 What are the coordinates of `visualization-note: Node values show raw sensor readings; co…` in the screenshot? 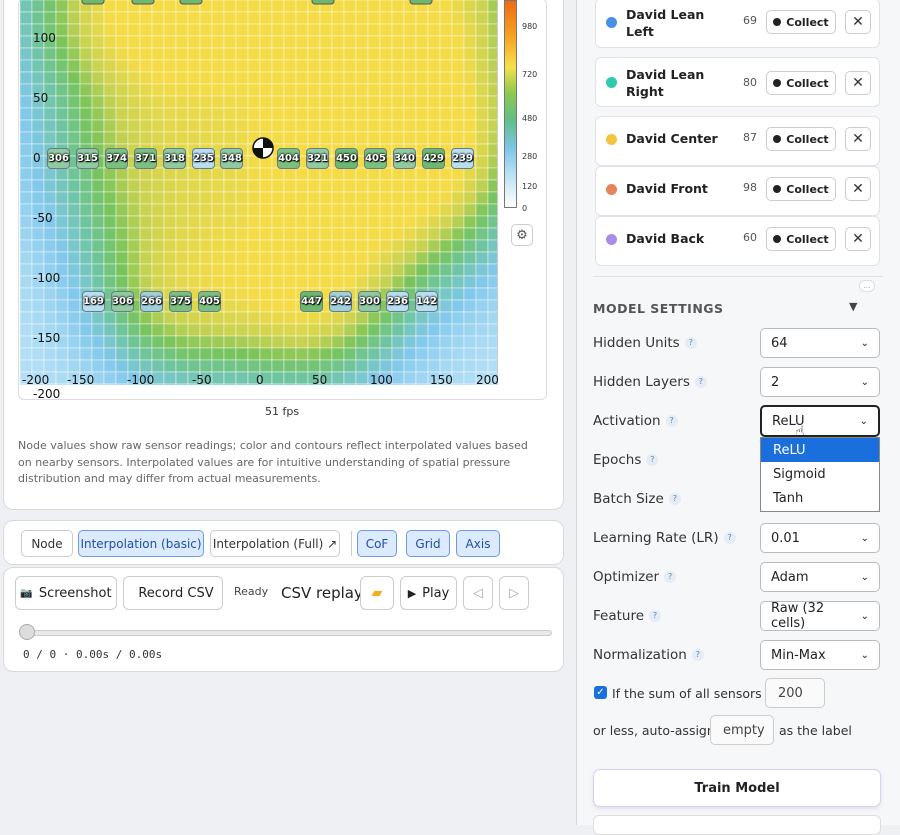 It's located at (273, 462).